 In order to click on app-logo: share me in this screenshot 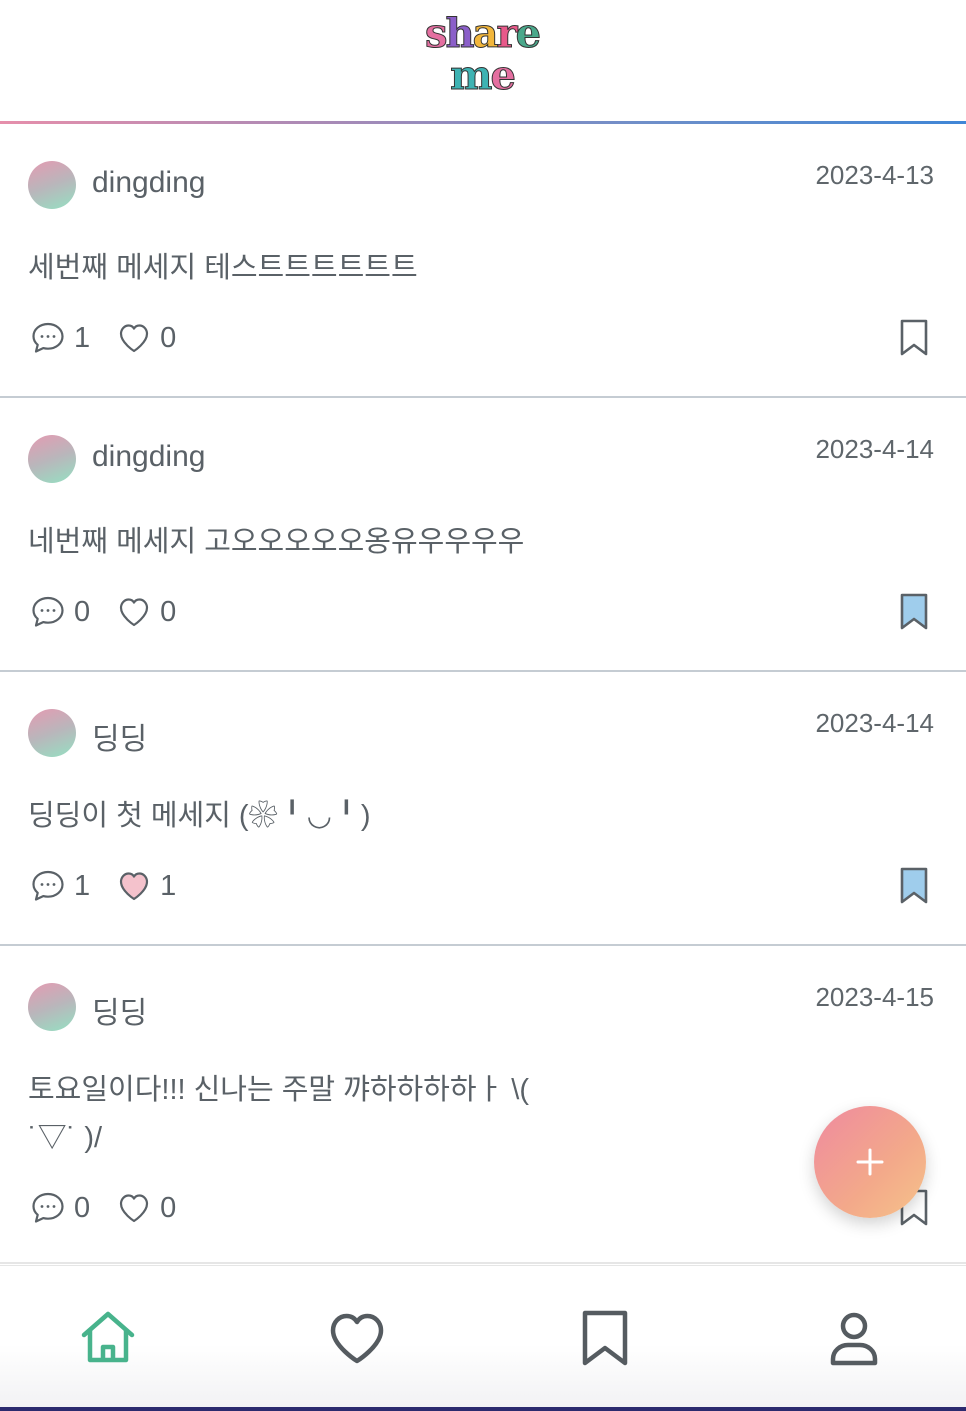, I will do `click(482, 58)`.